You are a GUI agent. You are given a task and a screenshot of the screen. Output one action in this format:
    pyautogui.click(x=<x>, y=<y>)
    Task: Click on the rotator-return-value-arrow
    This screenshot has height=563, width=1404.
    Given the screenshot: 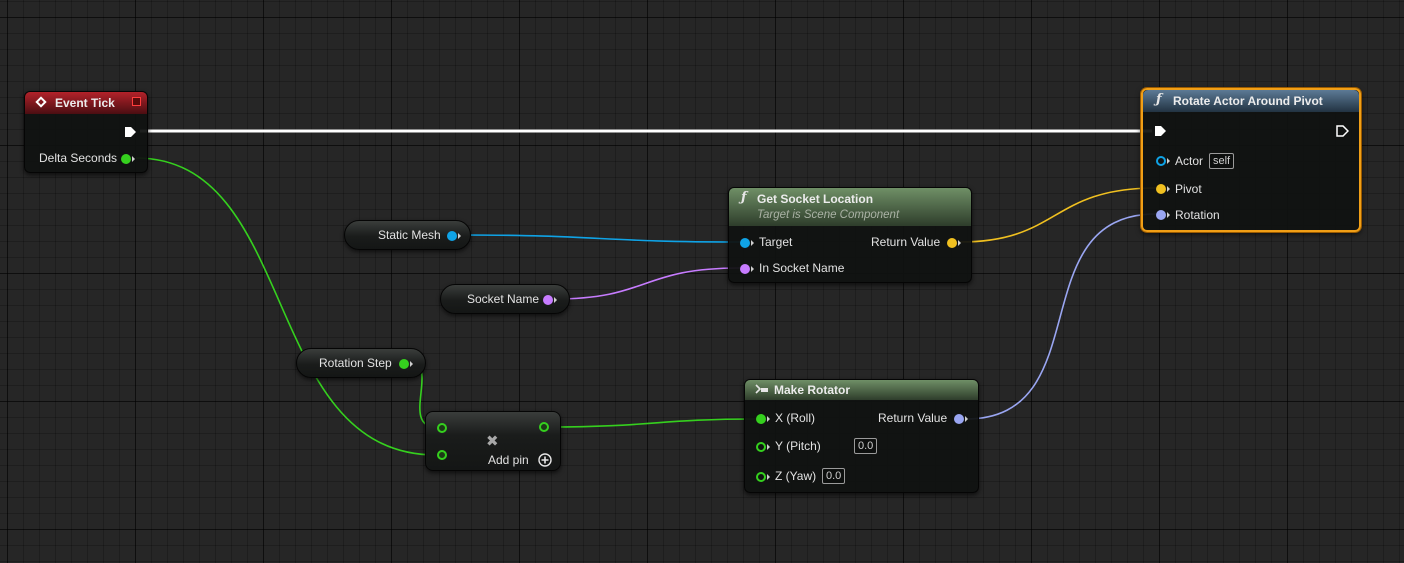 What is the action you would take?
    pyautogui.click(x=966, y=419)
    